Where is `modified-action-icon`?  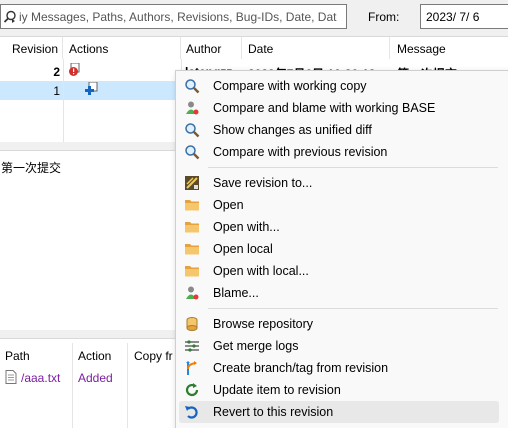
modified-action-icon is located at coordinates (75, 71).